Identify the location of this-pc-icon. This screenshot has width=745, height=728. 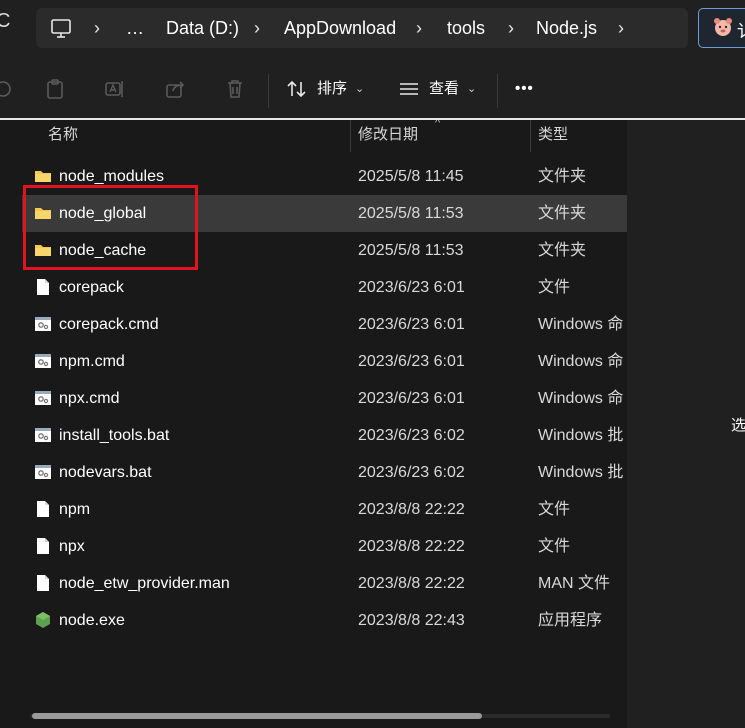
(61, 28).